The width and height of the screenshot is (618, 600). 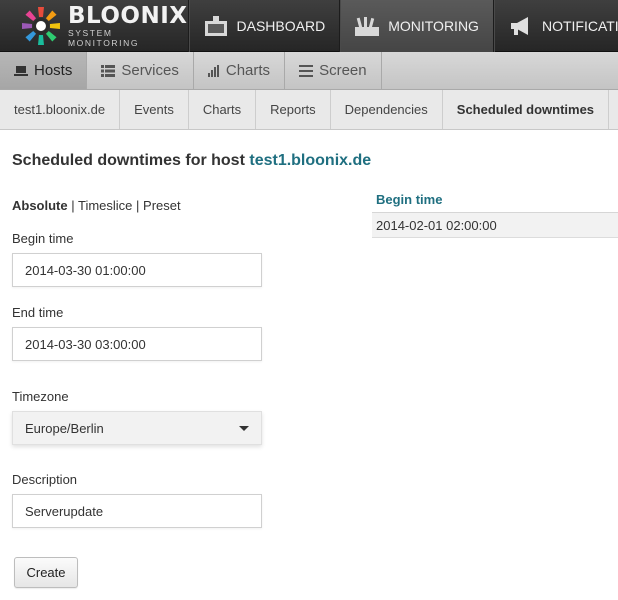 I want to click on timezone-label: Timezone, so click(x=40, y=396).